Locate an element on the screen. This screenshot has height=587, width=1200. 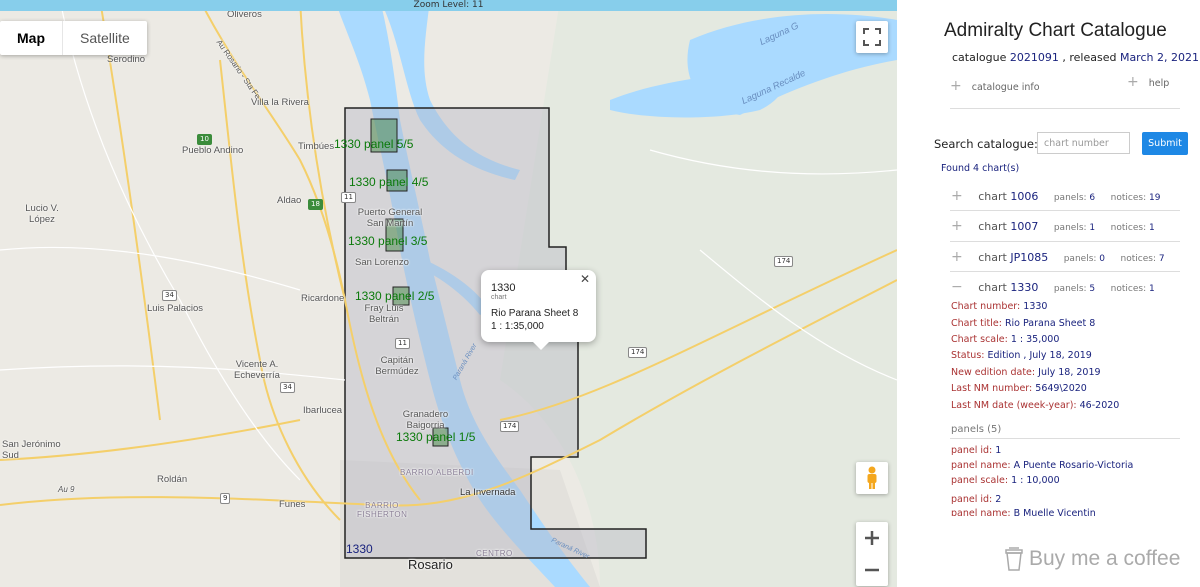
zoom-out-icon is located at coordinates (872, 570).